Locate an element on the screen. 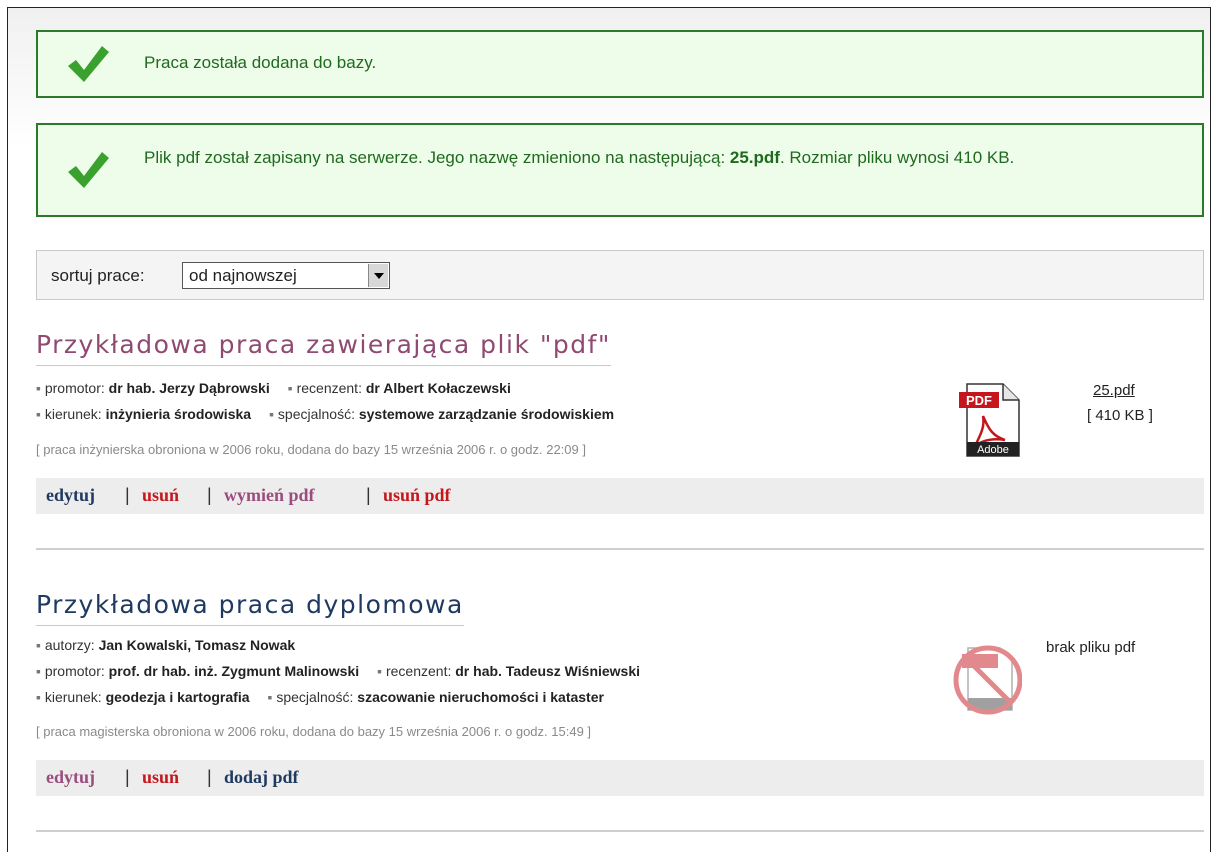 This screenshot has height=852, width=1218. no-pdf-icon is located at coordinates (987, 680).